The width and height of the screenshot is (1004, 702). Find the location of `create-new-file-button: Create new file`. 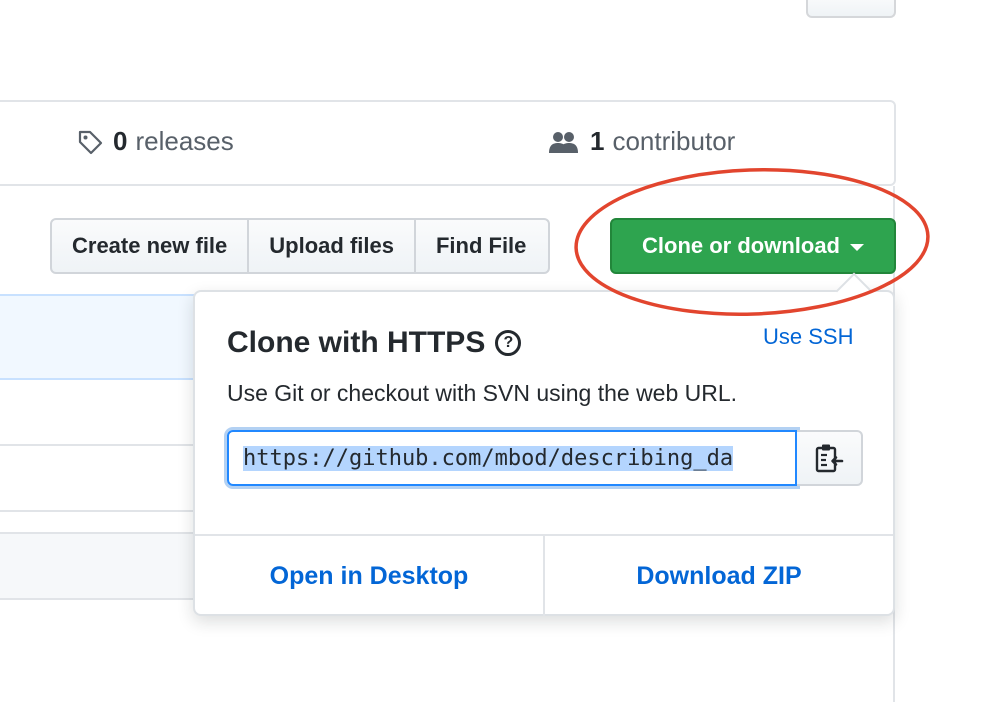

create-new-file-button: Create new file is located at coordinates (151, 246).